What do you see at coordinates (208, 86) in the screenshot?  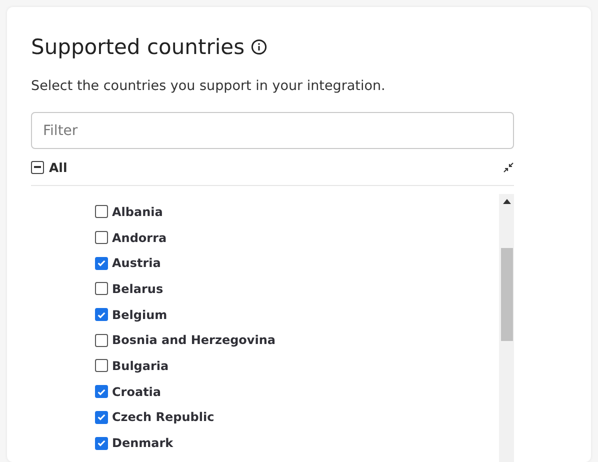 I see `description: Select the countries you support in your integration.` at bounding box center [208, 86].